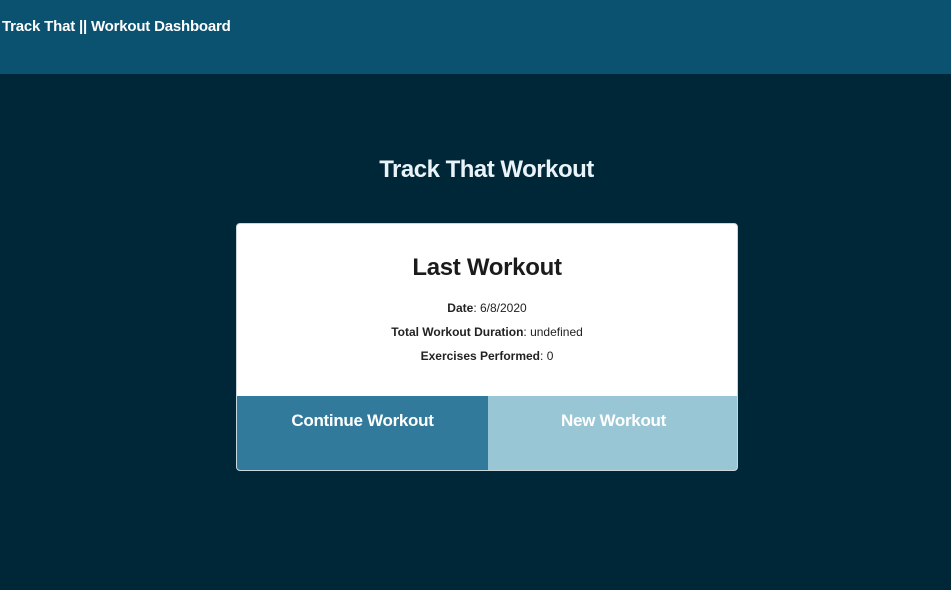 The height and width of the screenshot is (590, 951). I want to click on date-label: Date, so click(460, 308).